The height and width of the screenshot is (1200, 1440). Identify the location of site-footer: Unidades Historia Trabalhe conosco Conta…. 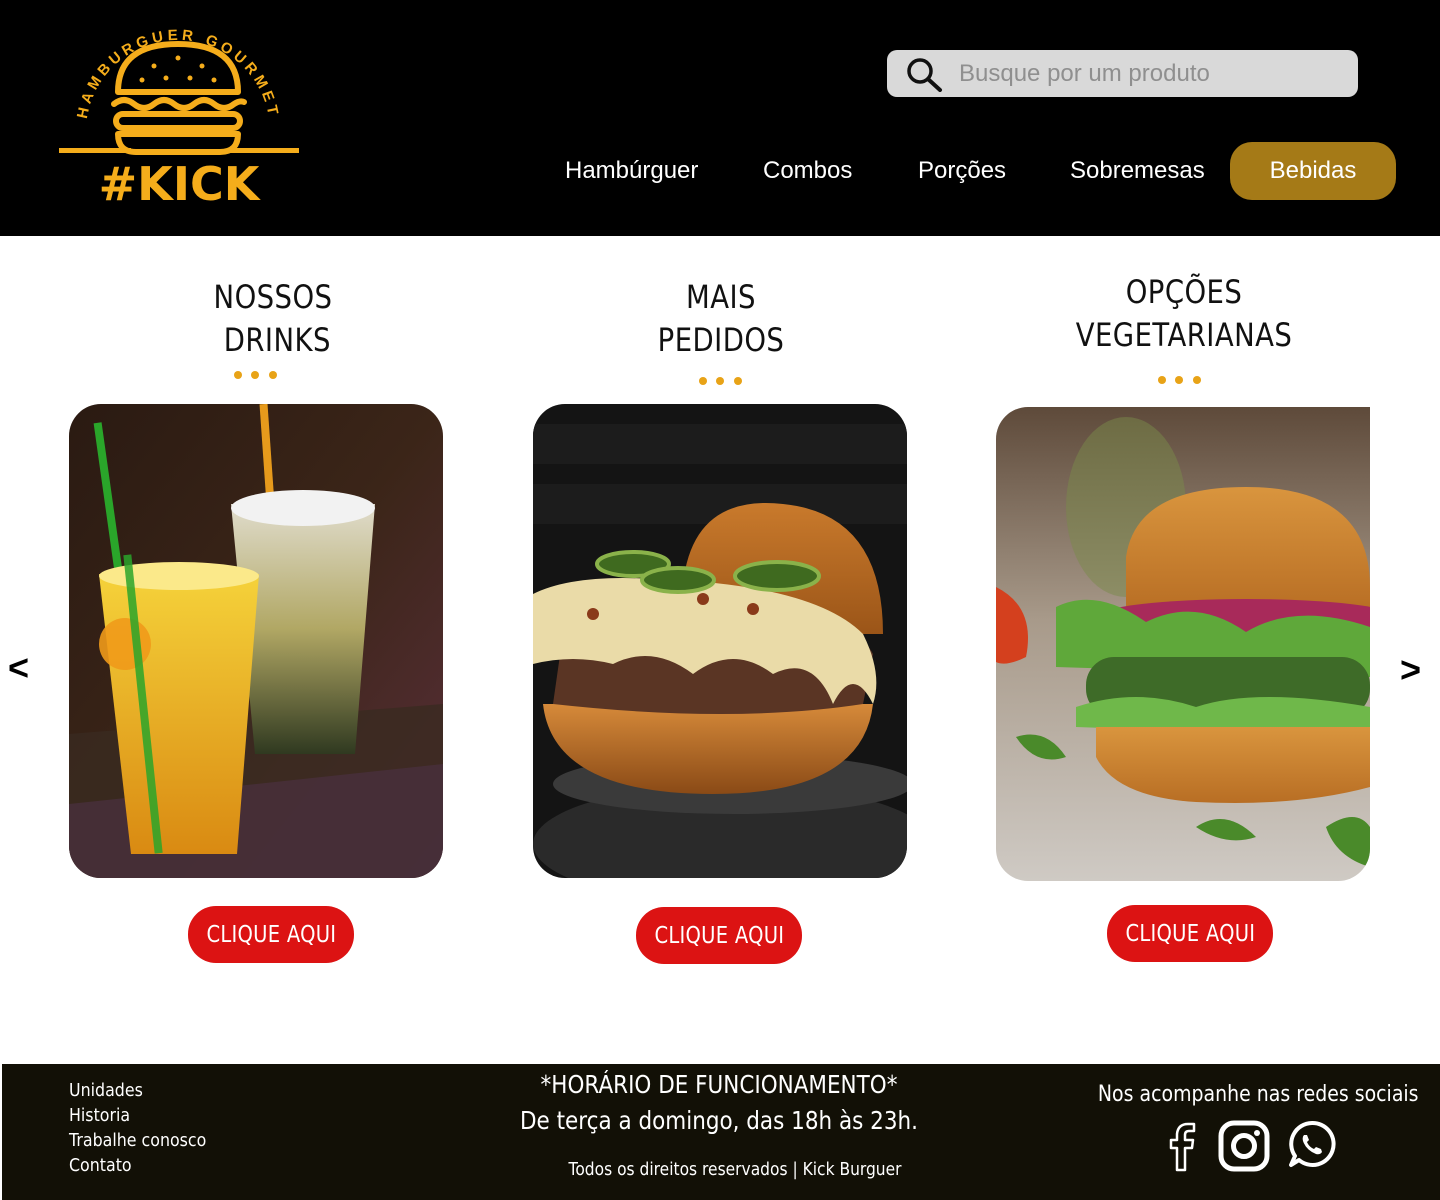
(721, 1132).